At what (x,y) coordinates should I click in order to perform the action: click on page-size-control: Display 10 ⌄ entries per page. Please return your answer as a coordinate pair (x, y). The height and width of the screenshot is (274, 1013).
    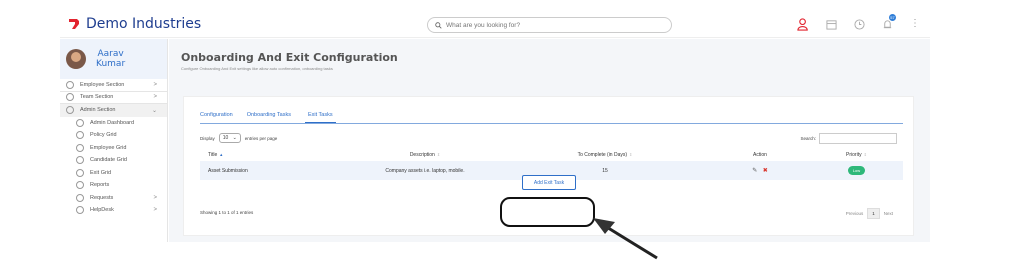
    Looking at the image, I should click on (238, 138).